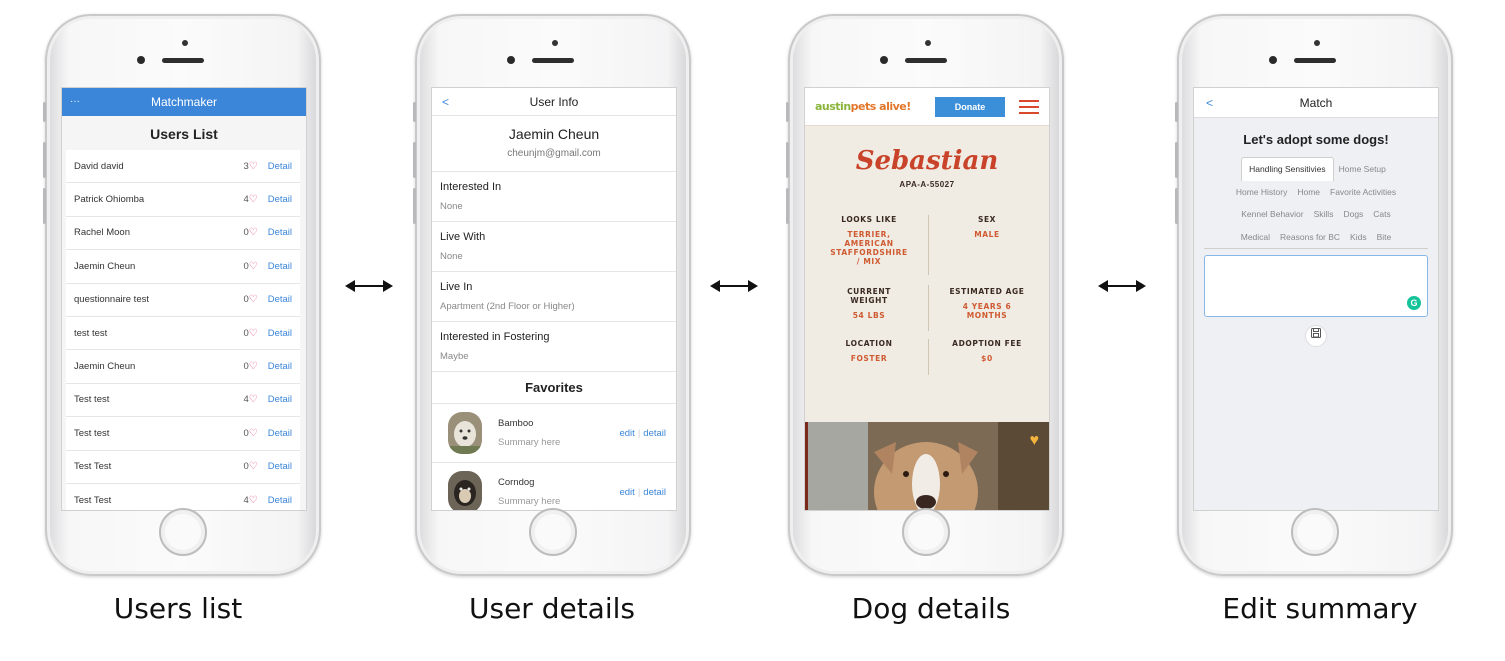 The image size is (1505, 661). What do you see at coordinates (1255, 237) in the screenshot?
I see `tab-medical: Medical` at bounding box center [1255, 237].